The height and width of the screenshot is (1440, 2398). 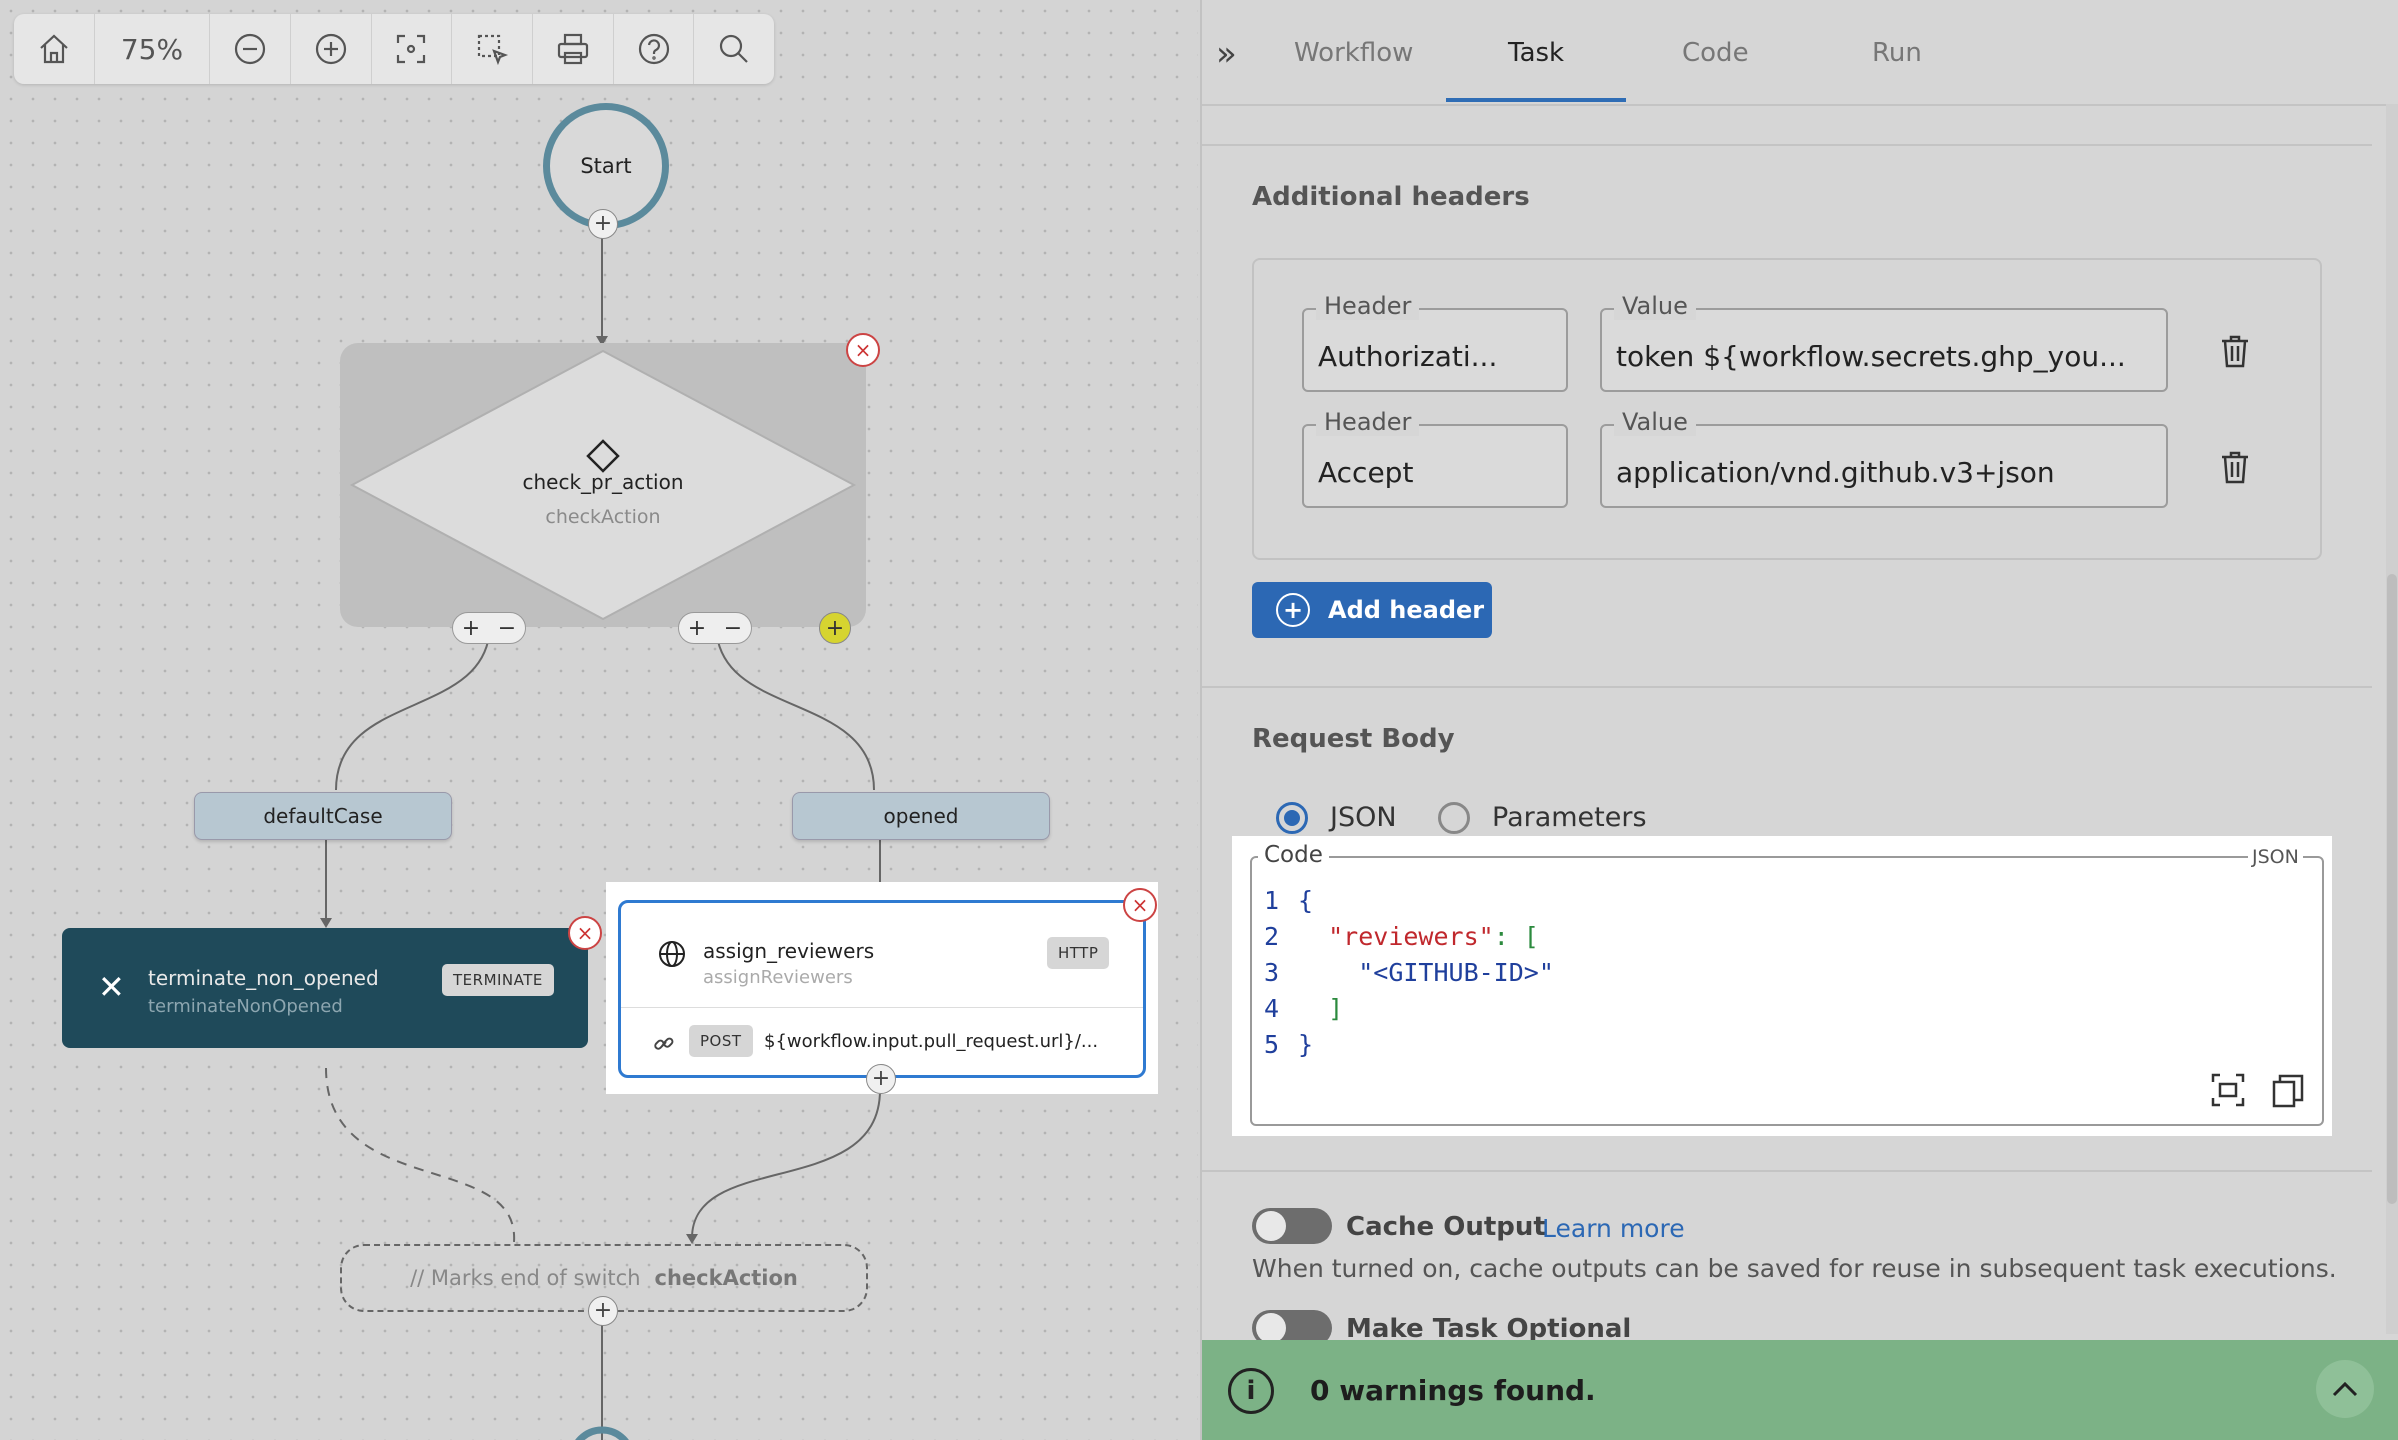 What do you see at coordinates (603, 517) in the screenshot?
I see `switch-node-ref: checkAction` at bounding box center [603, 517].